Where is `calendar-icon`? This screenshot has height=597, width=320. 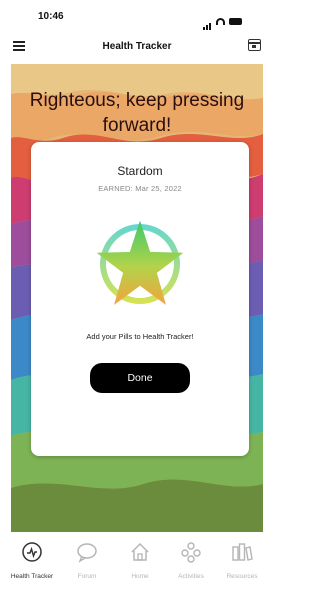
calendar-icon is located at coordinates (254, 45).